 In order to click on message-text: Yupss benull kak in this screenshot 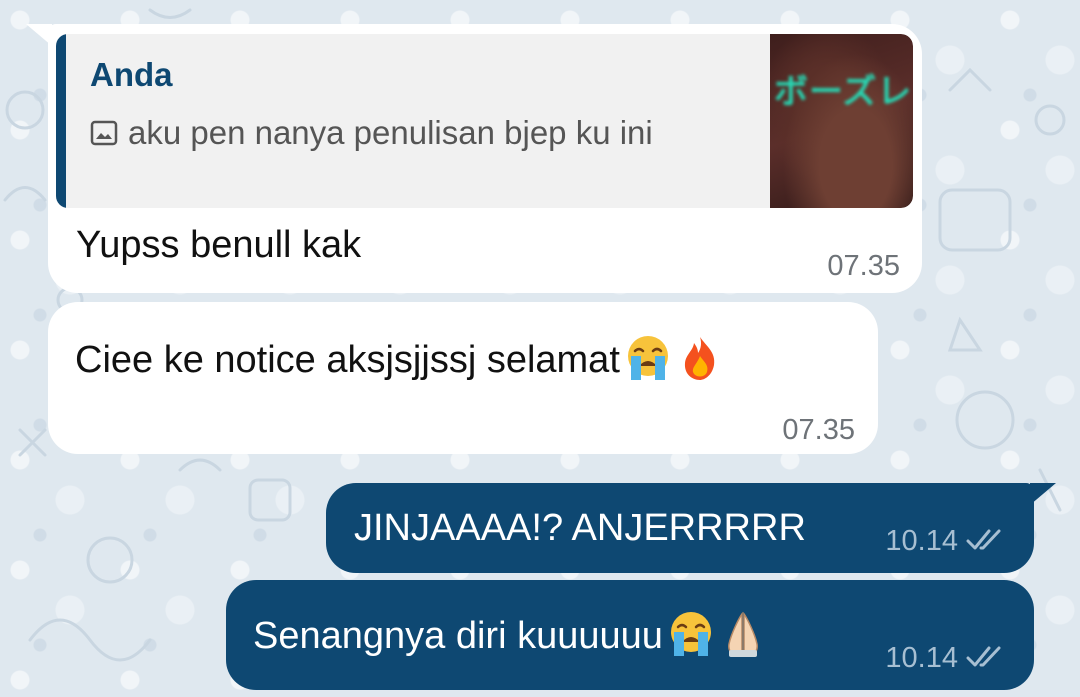, I will do `click(219, 245)`.